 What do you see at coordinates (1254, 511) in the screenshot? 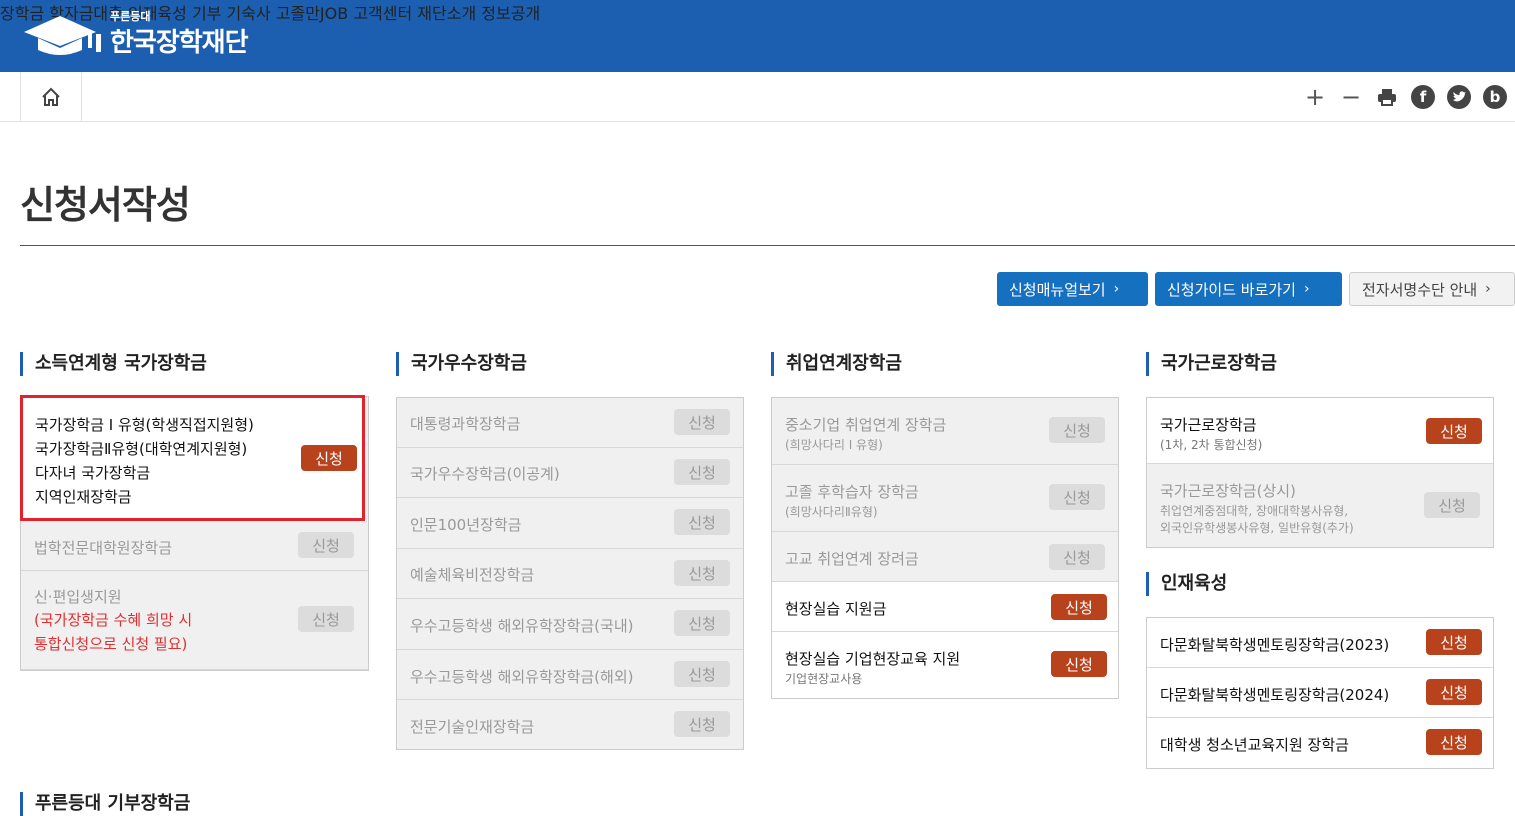
I see `list-item-sub: 취업연계중점대학, 장애대학봉사유형,` at bounding box center [1254, 511].